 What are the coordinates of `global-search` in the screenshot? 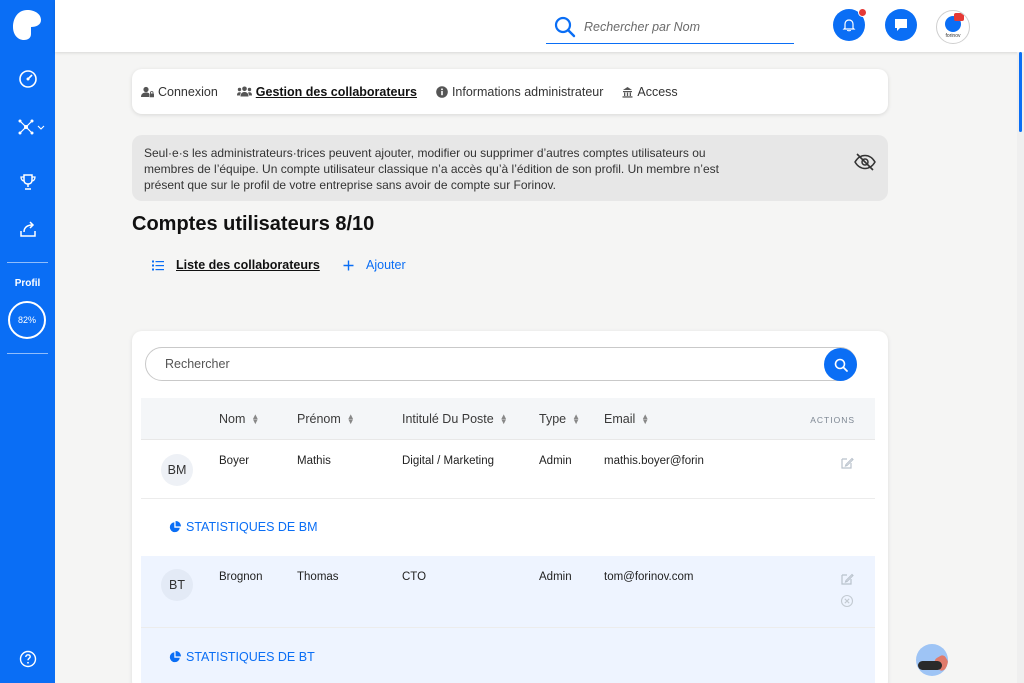 It's located at (670, 27).